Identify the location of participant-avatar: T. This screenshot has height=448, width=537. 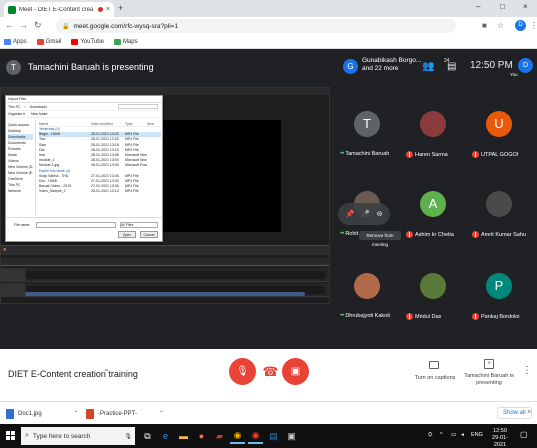
(367, 124).